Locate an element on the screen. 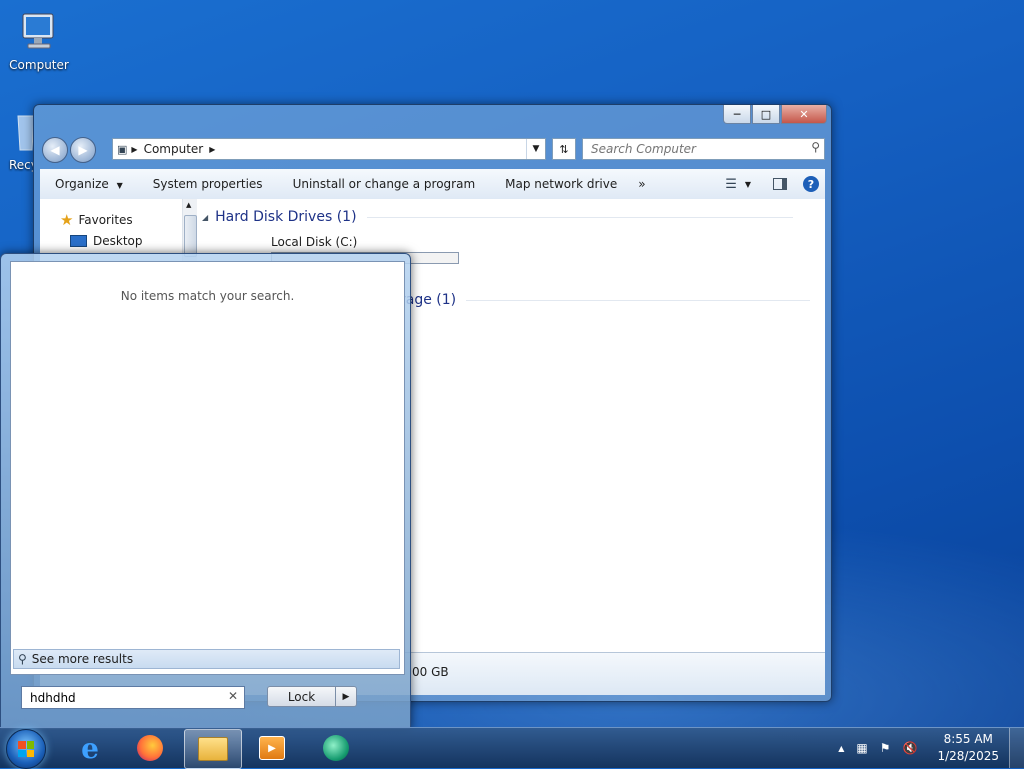 Image resolution: width=1024 pixels, height=769 pixels. chevron-right-icon: ▶ is located at coordinates (346, 696).